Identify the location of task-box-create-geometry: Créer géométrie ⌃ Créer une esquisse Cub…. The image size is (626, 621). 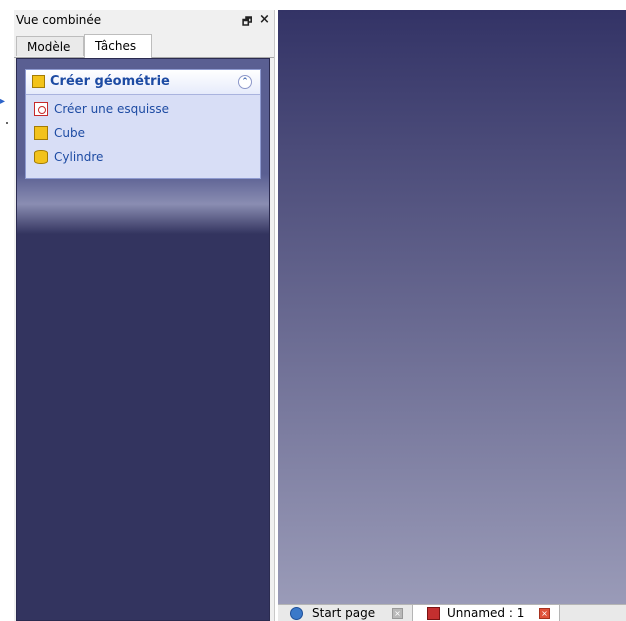
(143, 124).